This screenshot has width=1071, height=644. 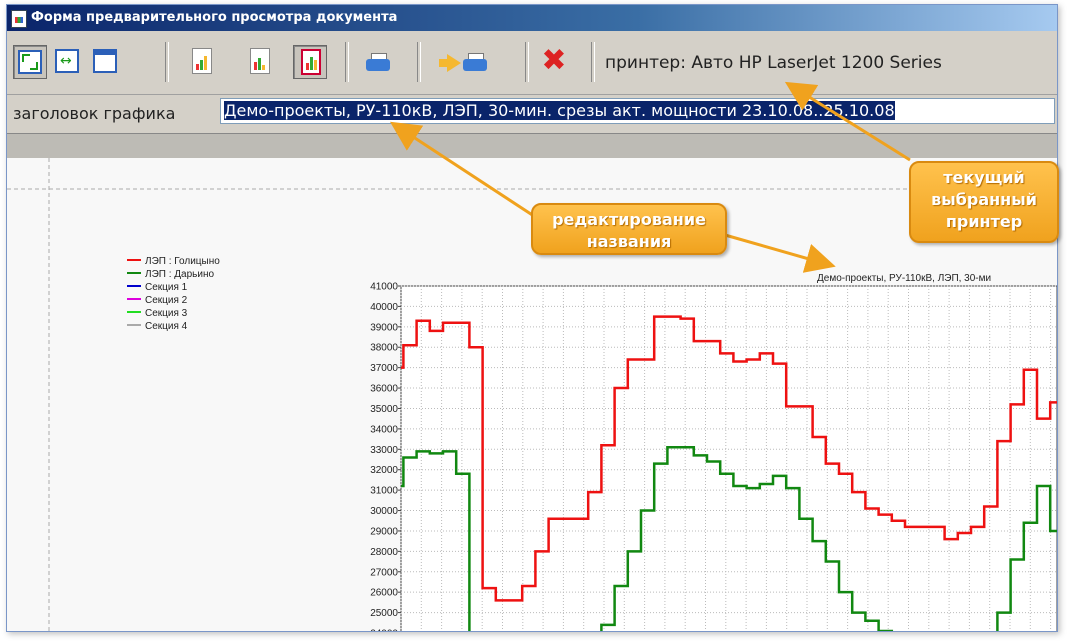 I want to click on legend-label: Секция 4, so click(x=166, y=326).